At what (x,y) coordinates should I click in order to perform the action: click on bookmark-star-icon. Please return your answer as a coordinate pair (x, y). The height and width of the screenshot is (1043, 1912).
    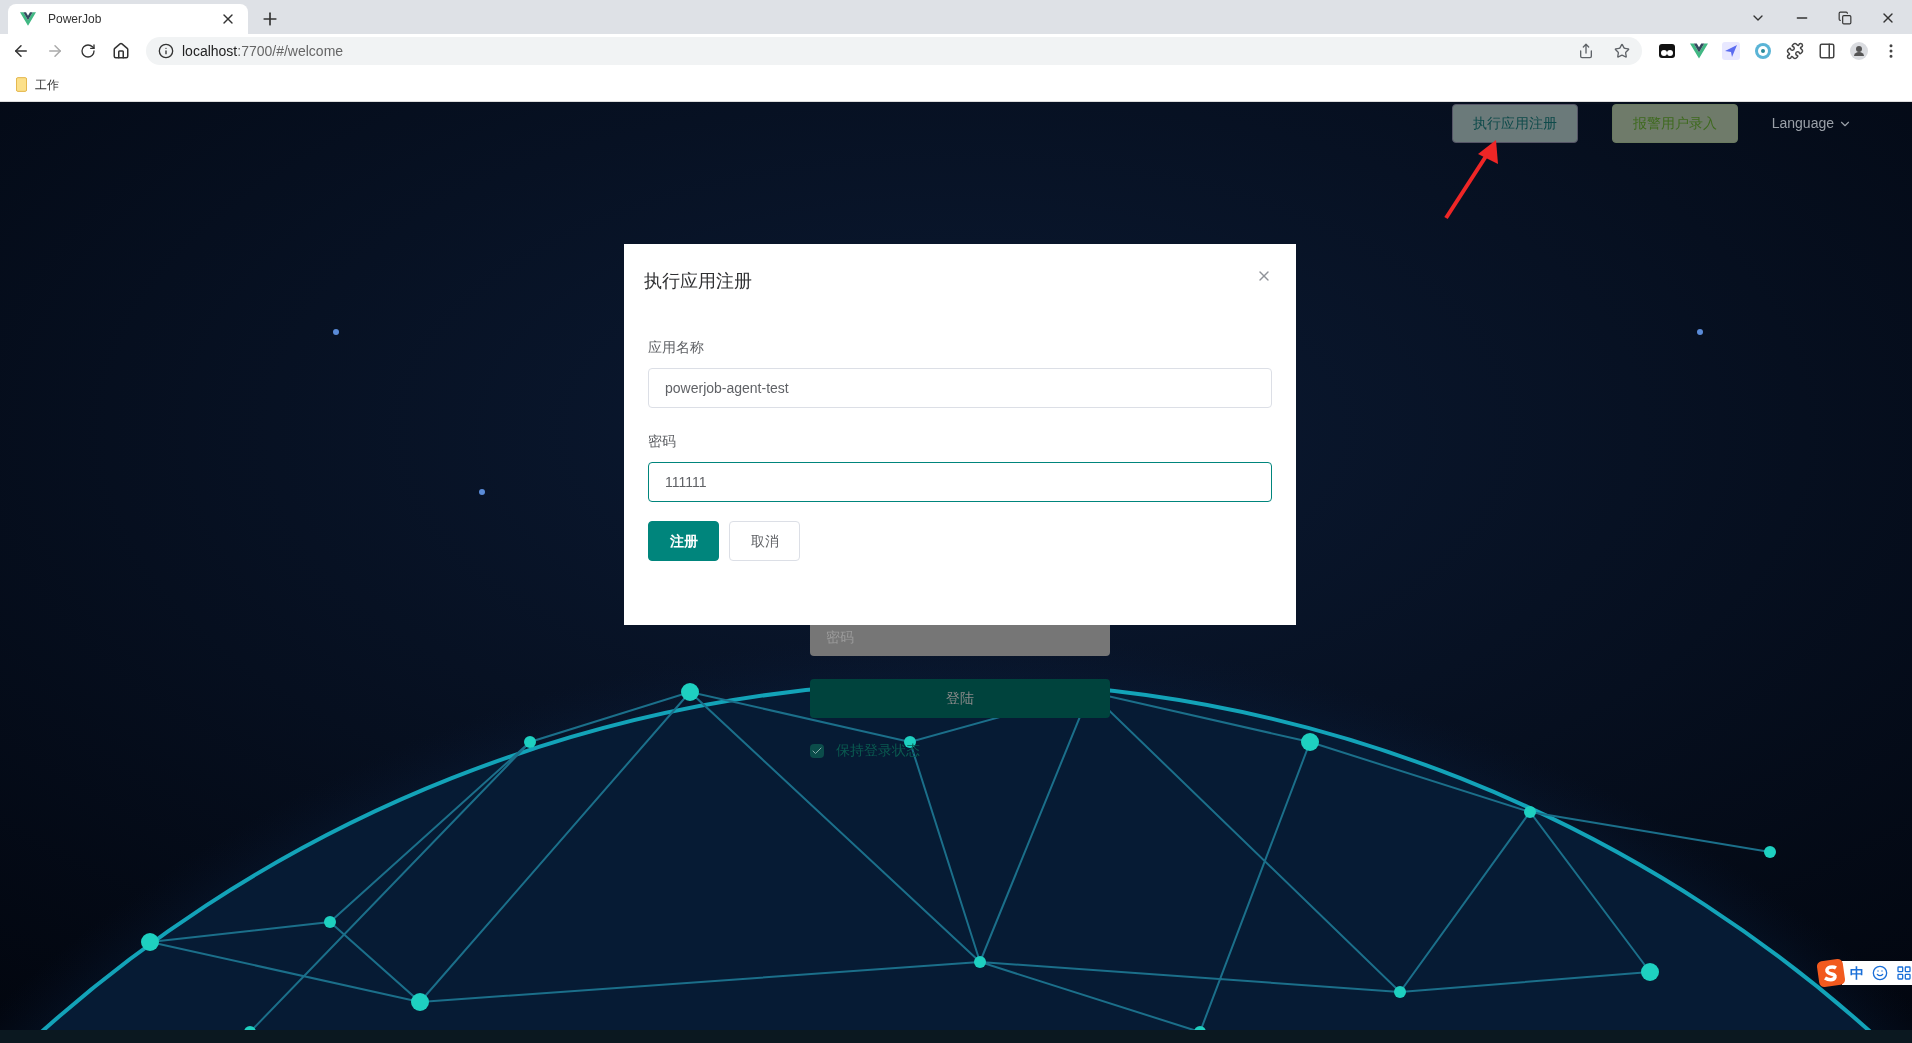
    Looking at the image, I should click on (1622, 51).